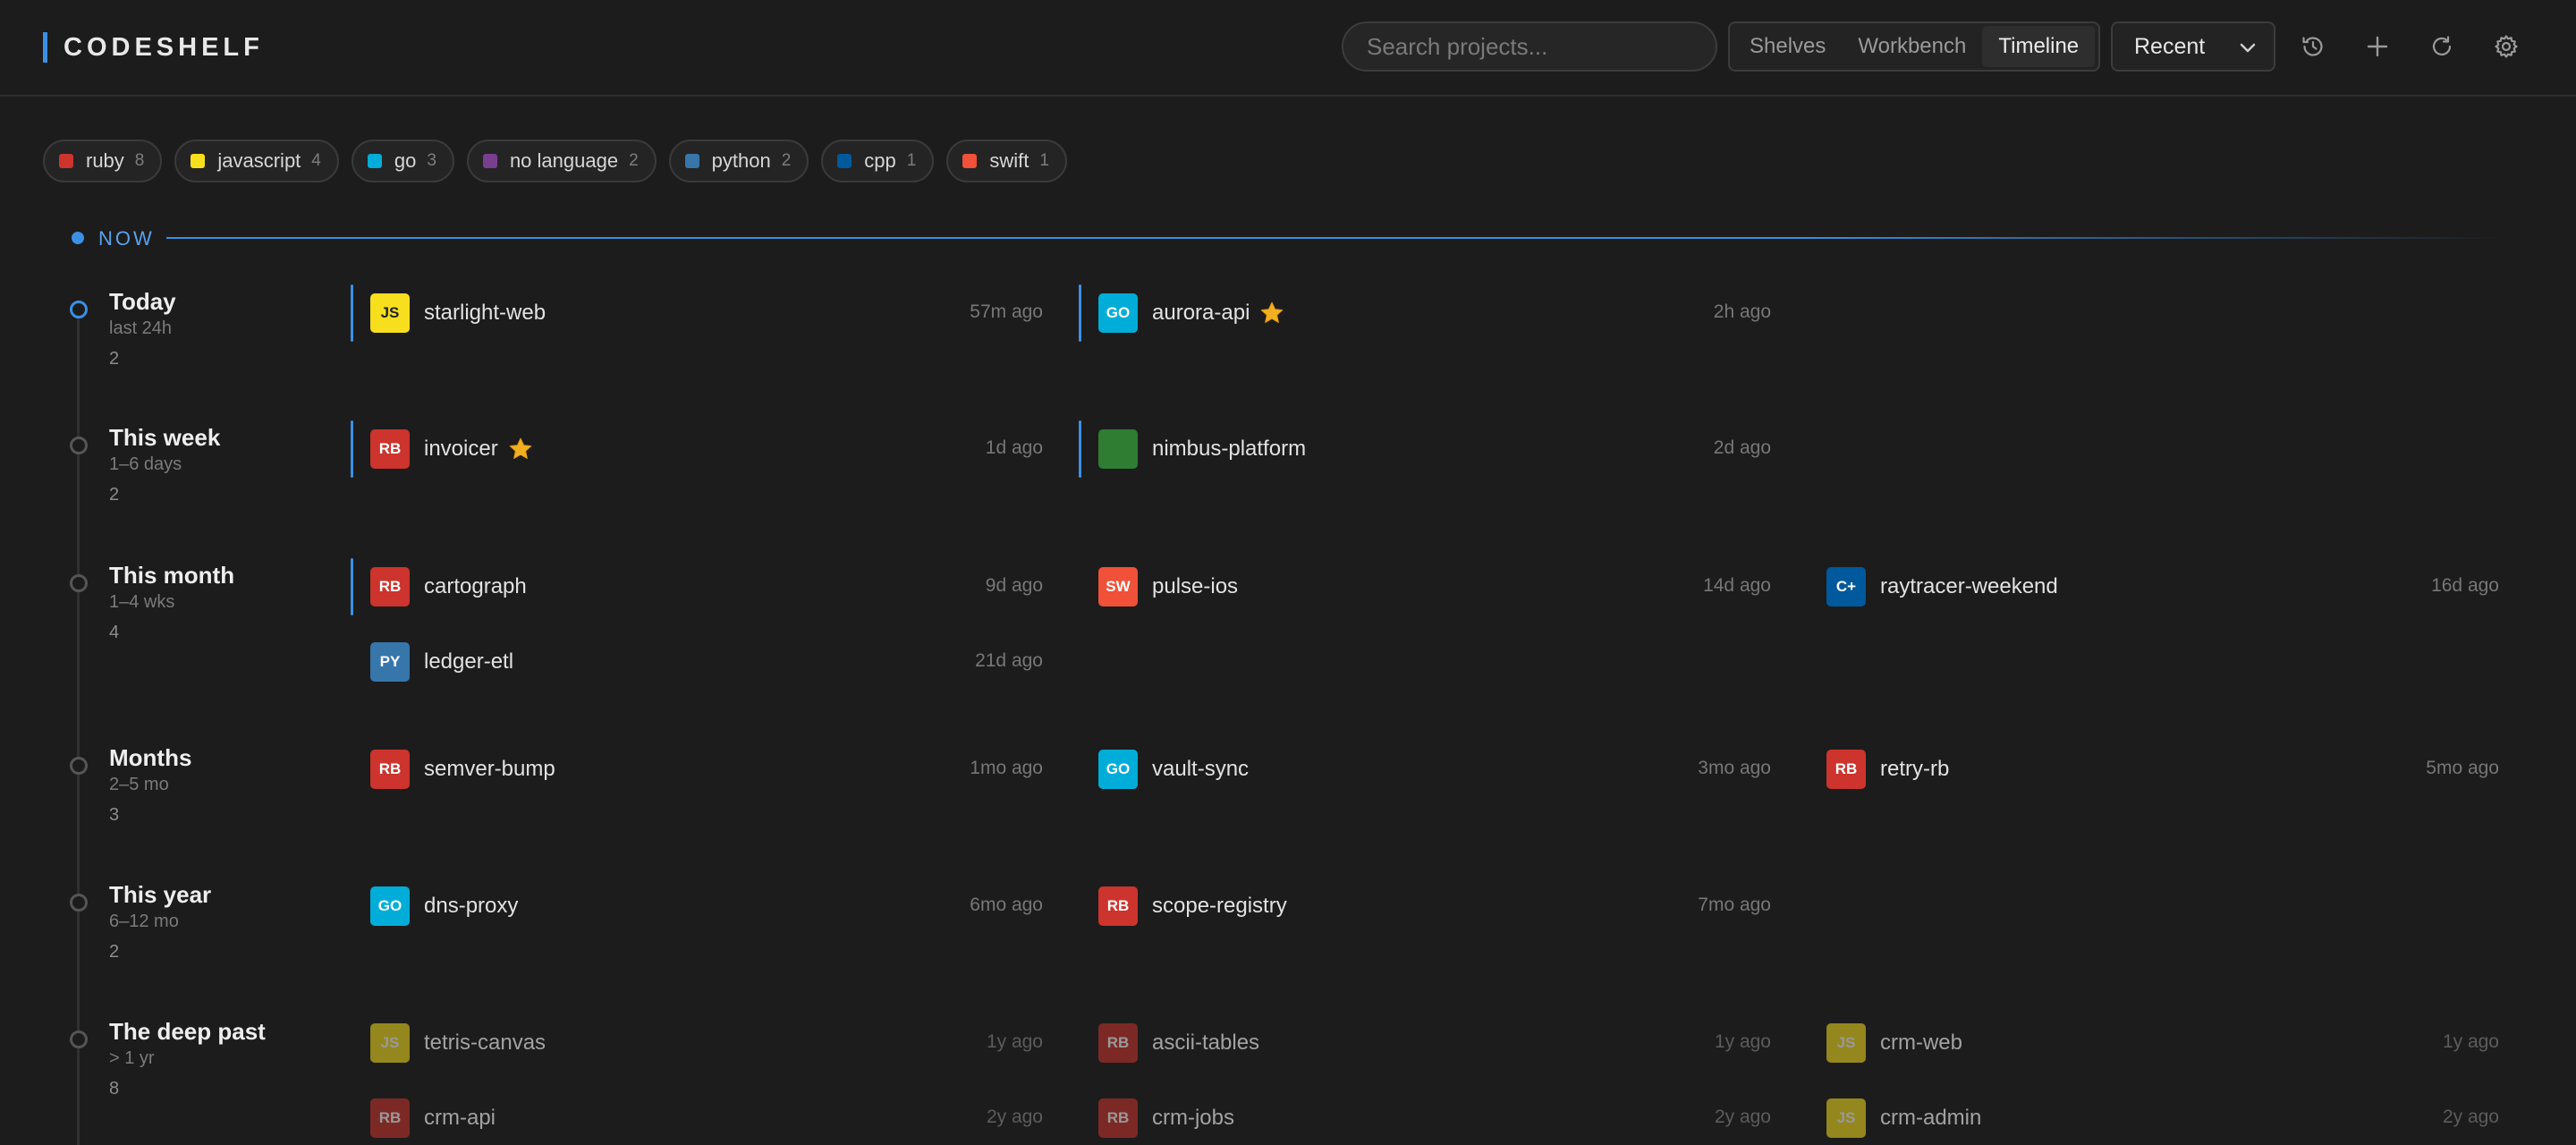 The height and width of the screenshot is (1145, 2576). Describe the element at coordinates (786, 160) in the screenshot. I see `language-chip-count: 2` at that location.